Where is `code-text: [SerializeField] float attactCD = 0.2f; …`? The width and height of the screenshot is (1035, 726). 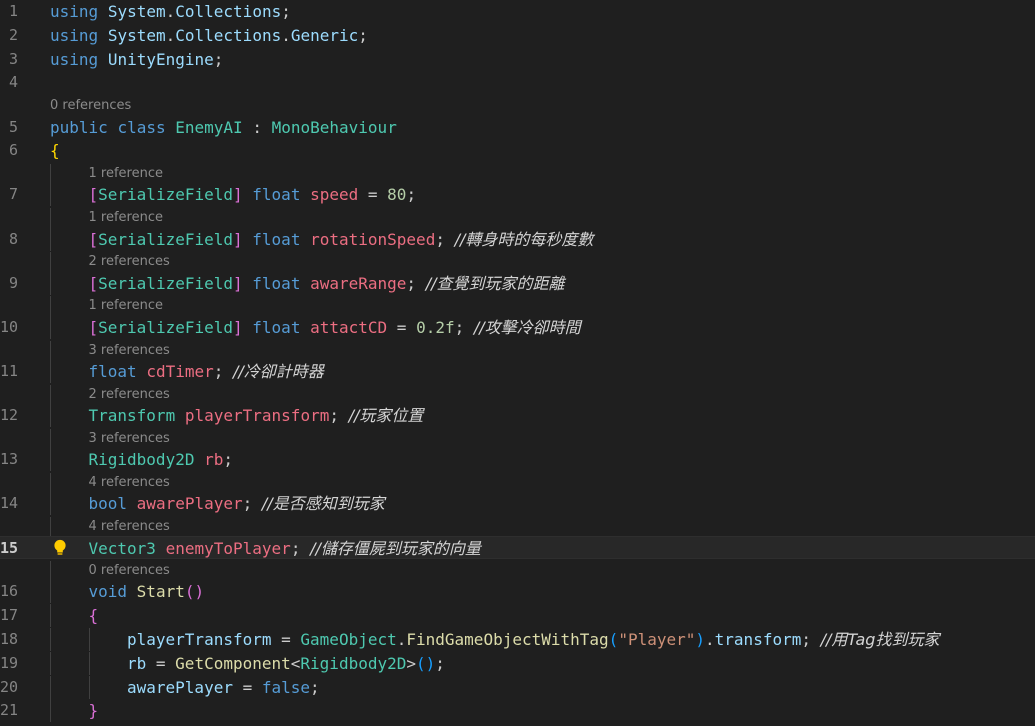
code-text: [SerializeField] float attactCD = 0.2f; … is located at coordinates (335, 327).